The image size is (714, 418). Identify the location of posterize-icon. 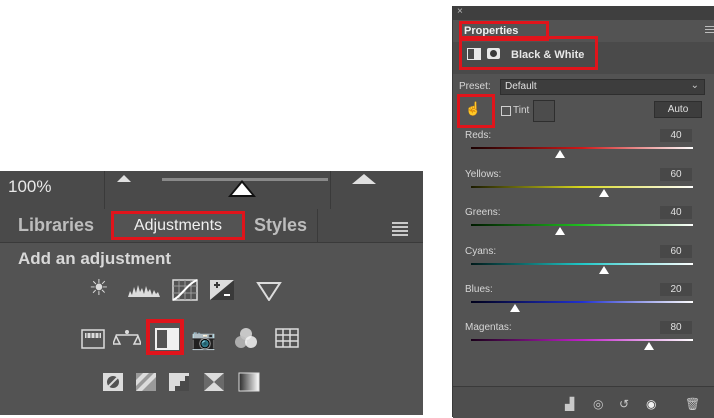
(146, 382).